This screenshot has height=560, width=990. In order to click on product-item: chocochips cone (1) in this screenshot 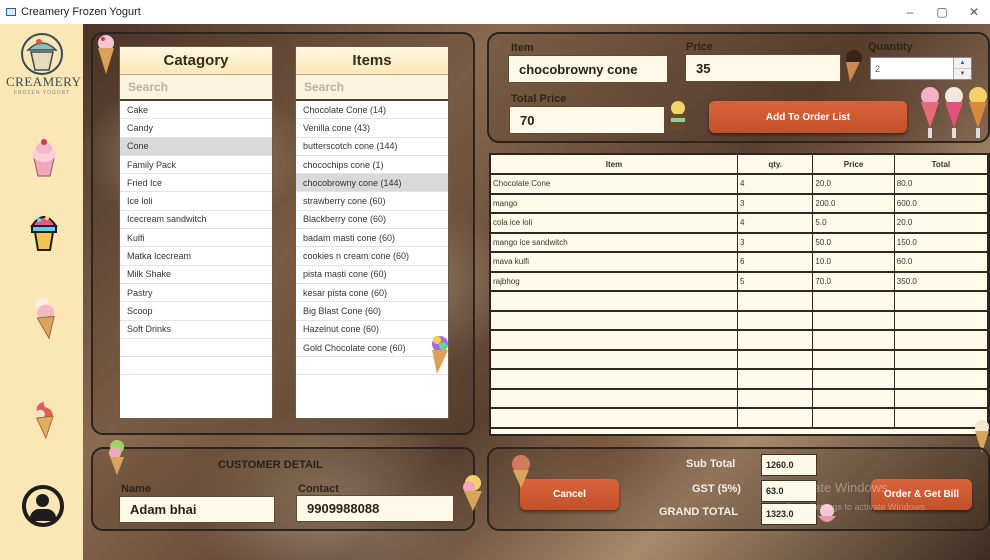, I will do `click(372, 165)`.